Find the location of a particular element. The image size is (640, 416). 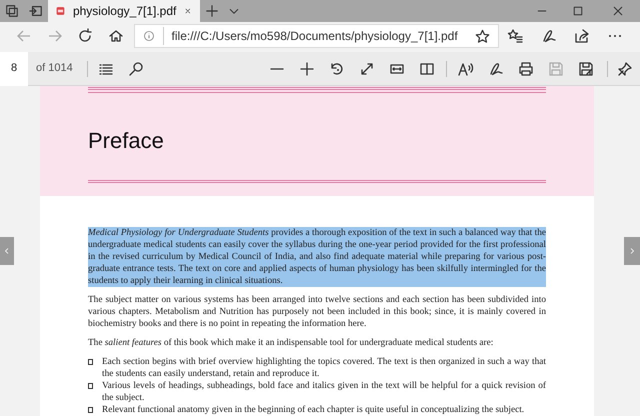

preface-heading: Preface is located at coordinates (126, 141).